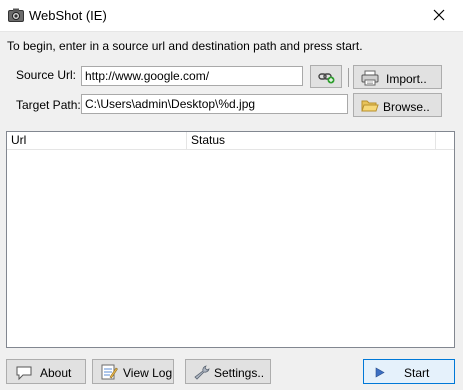 This screenshot has height=390, width=463. I want to click on browse-button: Browse.., so click(397, 105).